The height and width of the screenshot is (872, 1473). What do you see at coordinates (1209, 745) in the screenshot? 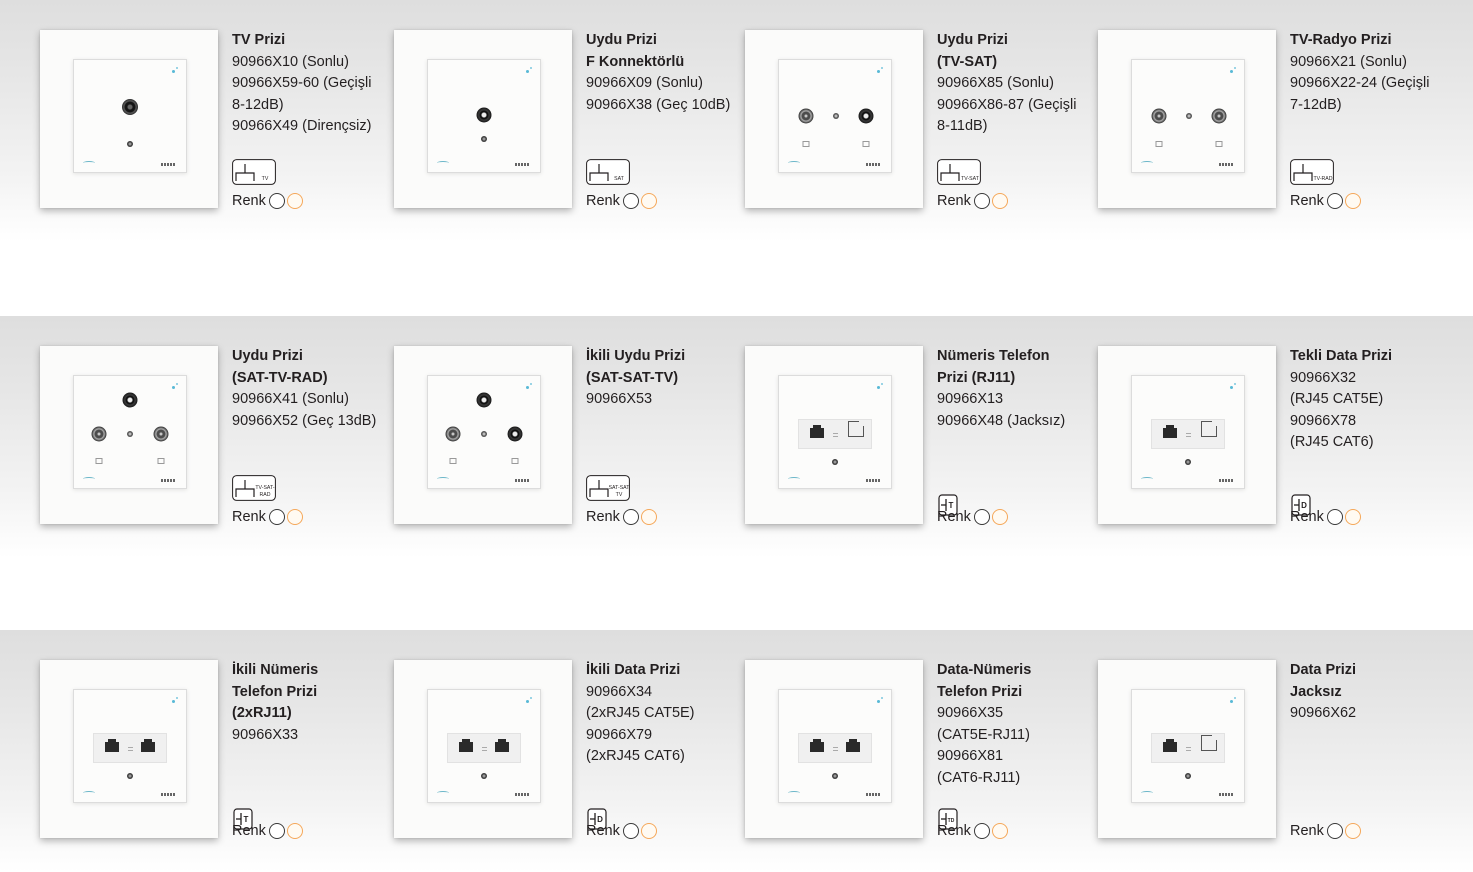
I see `rj-jack-empty-outline` at bounding box center [1209, 745].